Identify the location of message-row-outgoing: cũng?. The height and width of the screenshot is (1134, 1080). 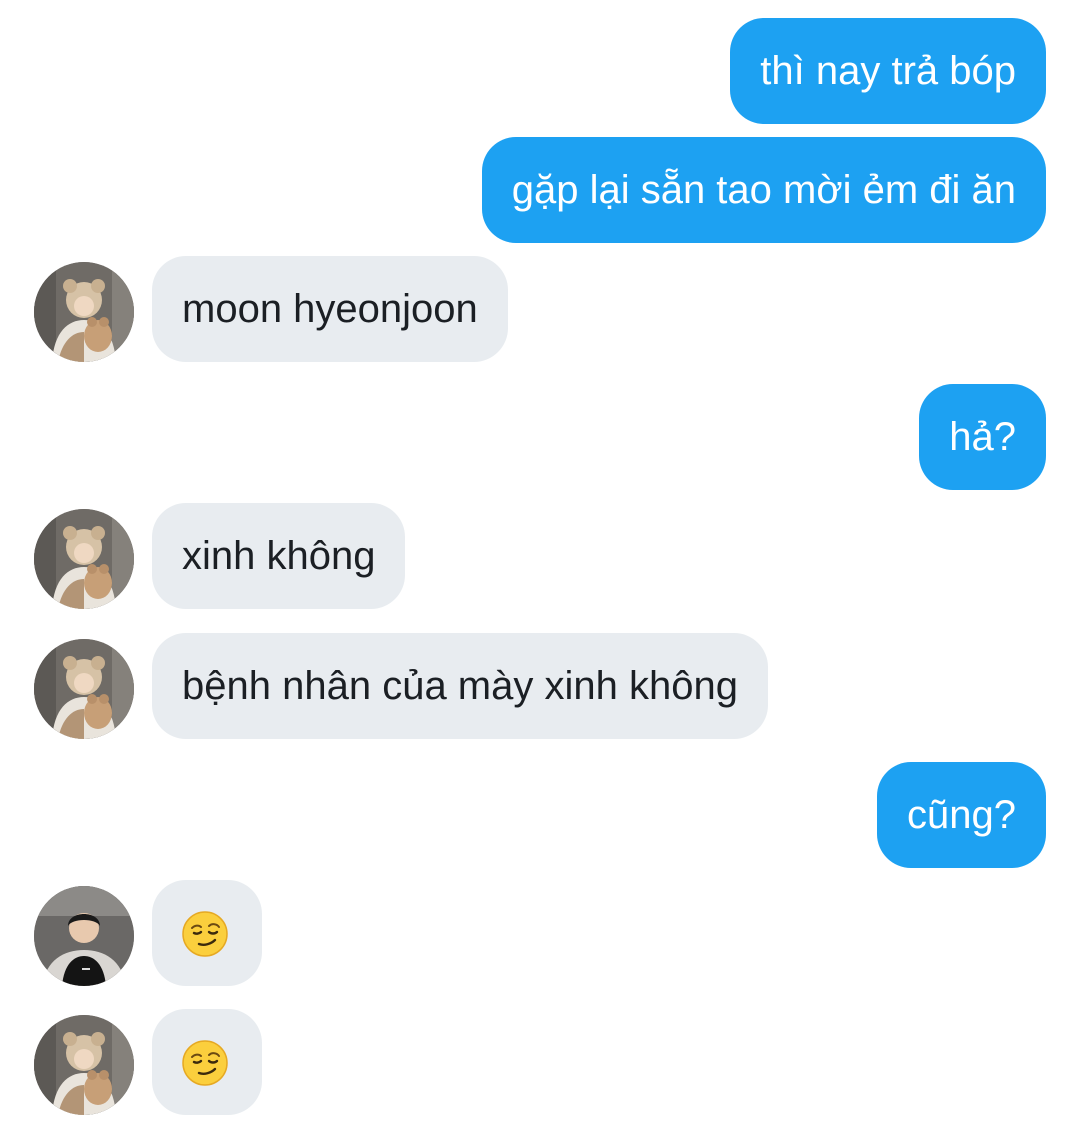
(540, 815).